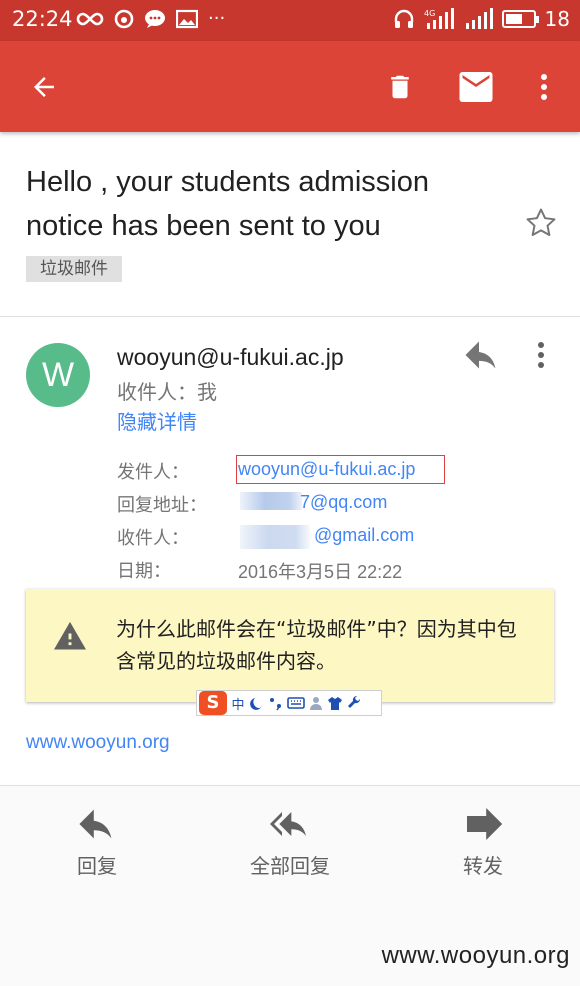  I want to click on forward-icon, so click(485, 824).